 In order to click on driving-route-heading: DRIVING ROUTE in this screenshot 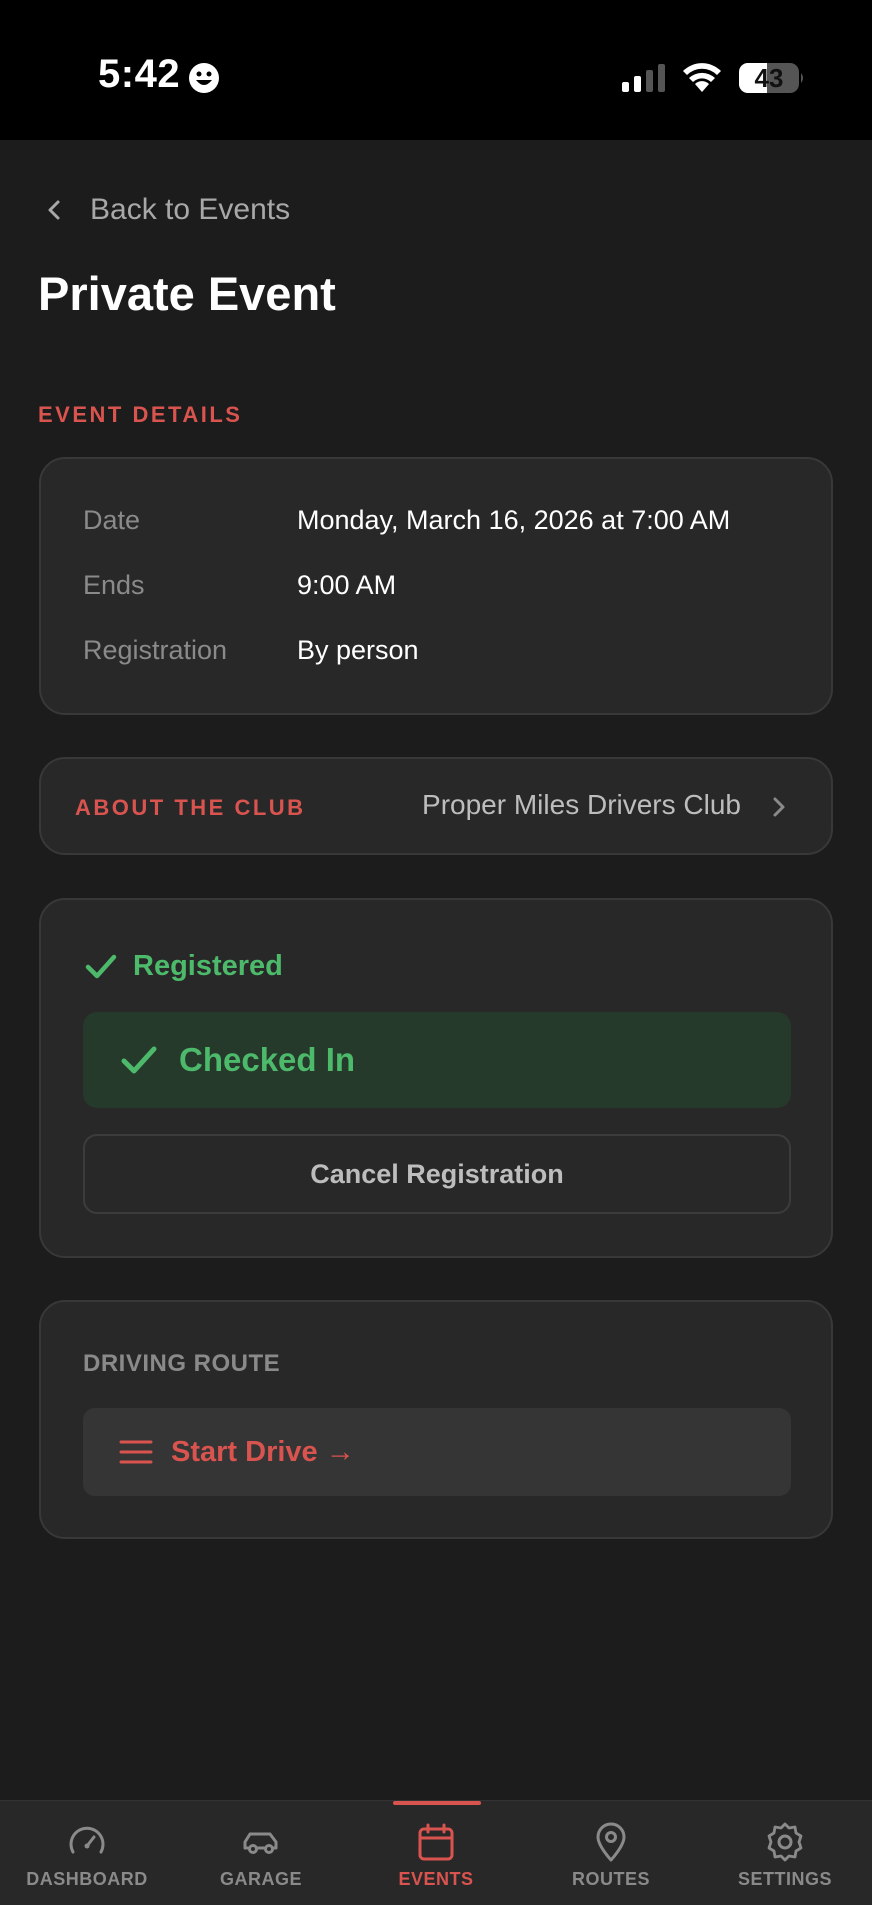, I will do `click(182, 1363)`.